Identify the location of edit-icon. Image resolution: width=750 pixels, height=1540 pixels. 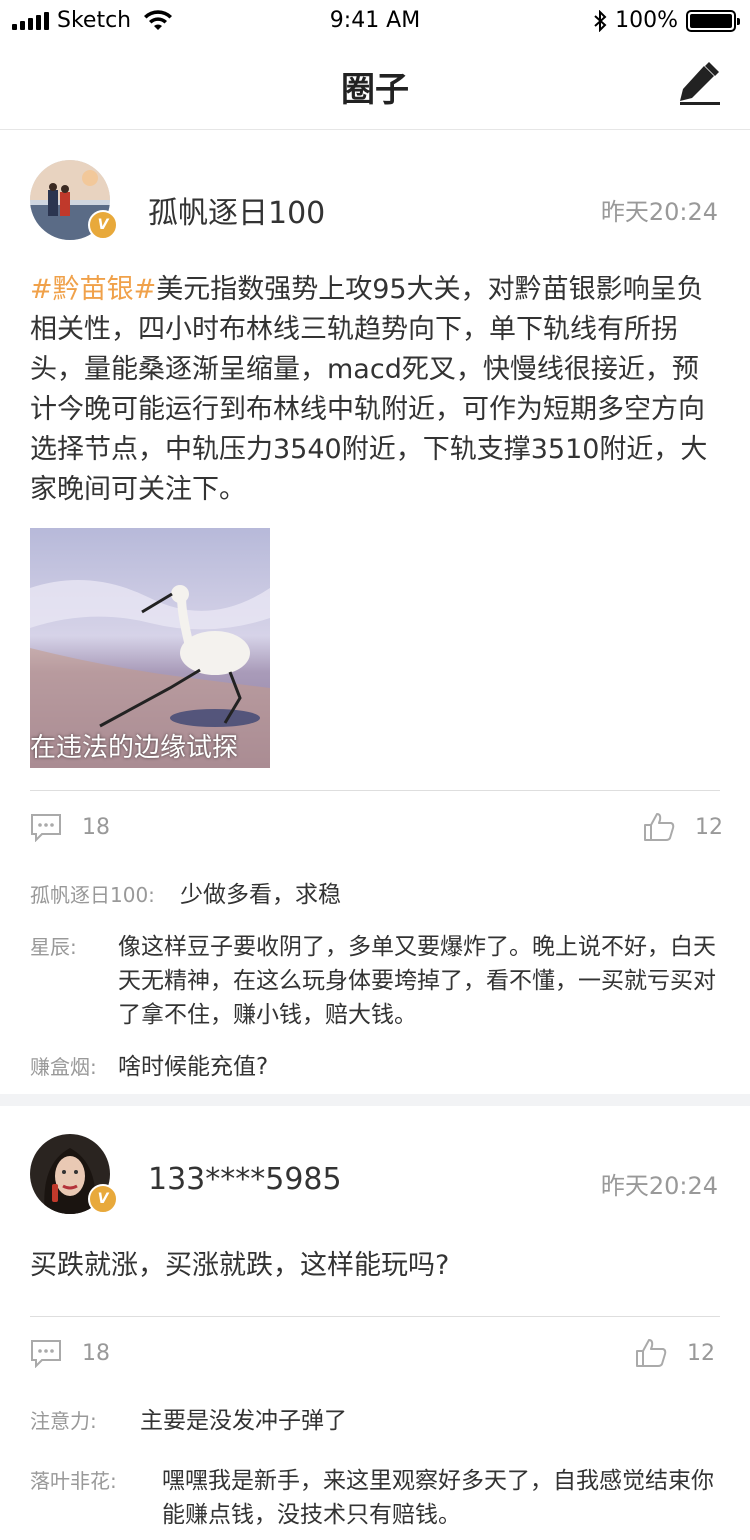
(699, 83).